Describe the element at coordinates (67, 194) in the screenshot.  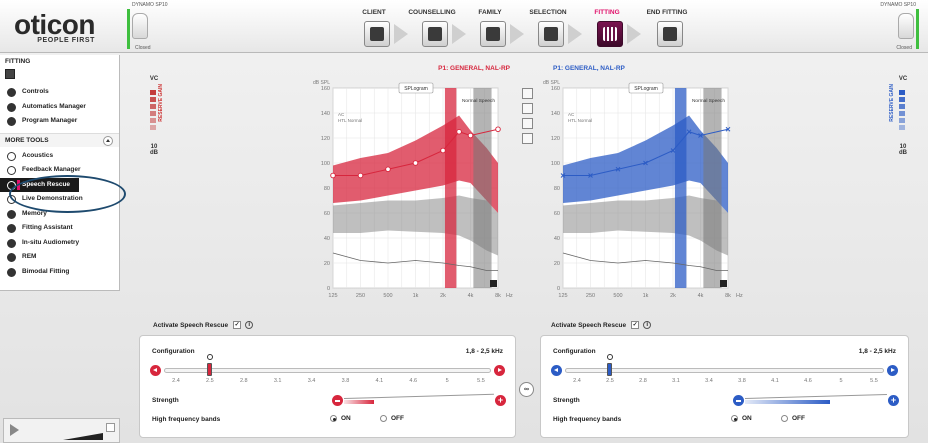
I see `highlight-annotation-ring` at that location.